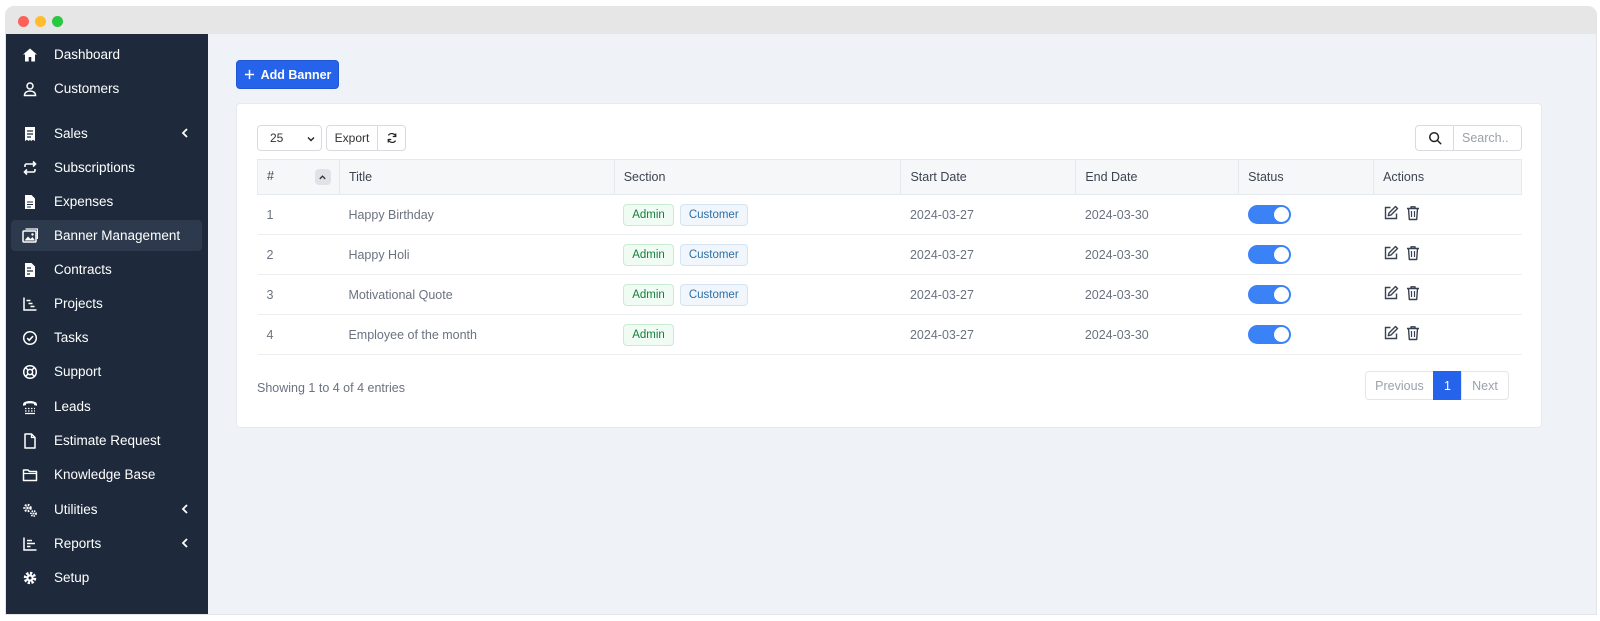 This screenshot has width=1600, height=621. I want to click on row-number: 4, so click(298, 334).